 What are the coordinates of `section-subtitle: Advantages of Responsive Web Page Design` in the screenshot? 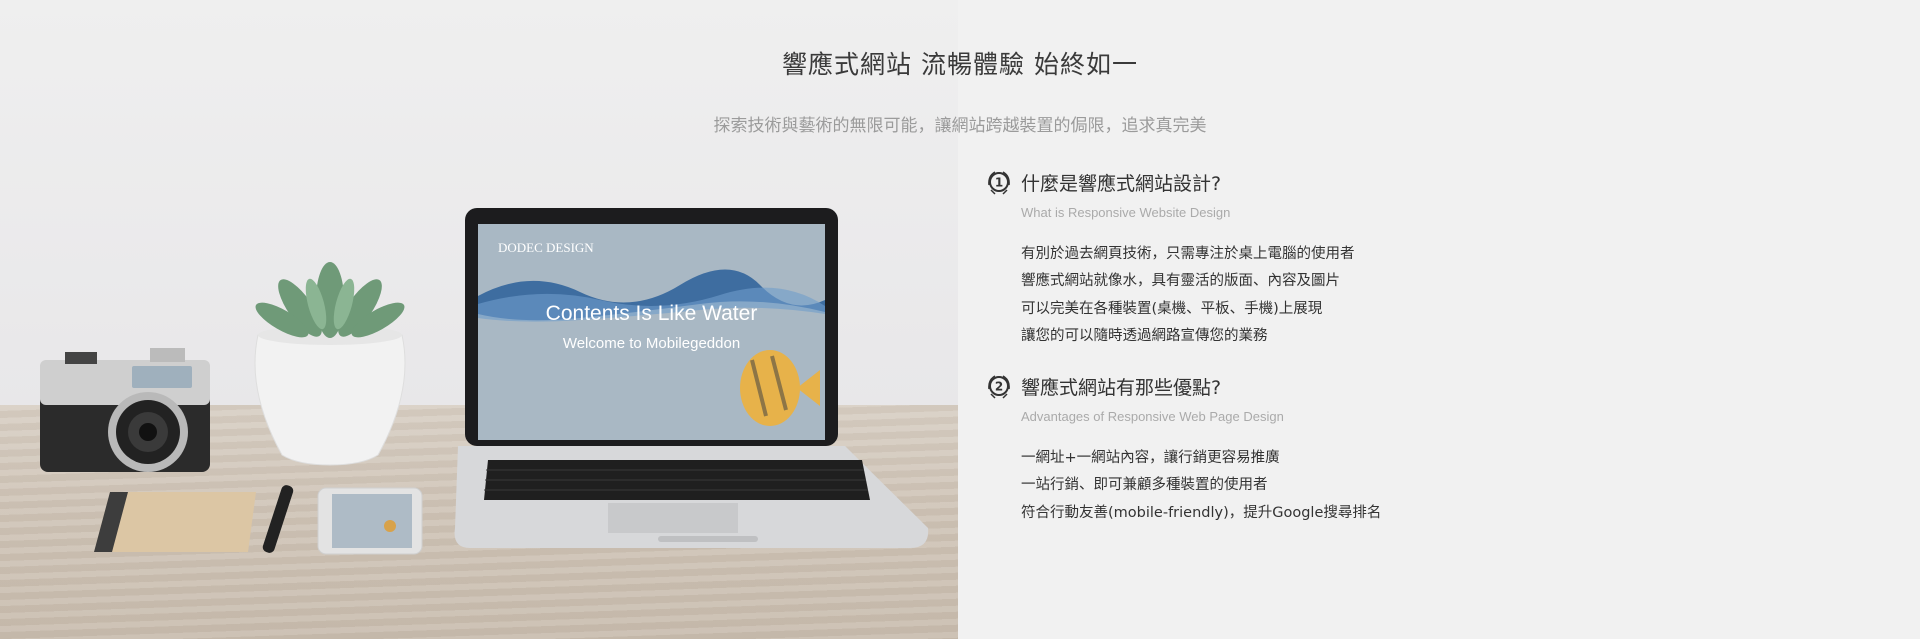 It's located at (1152, 417).